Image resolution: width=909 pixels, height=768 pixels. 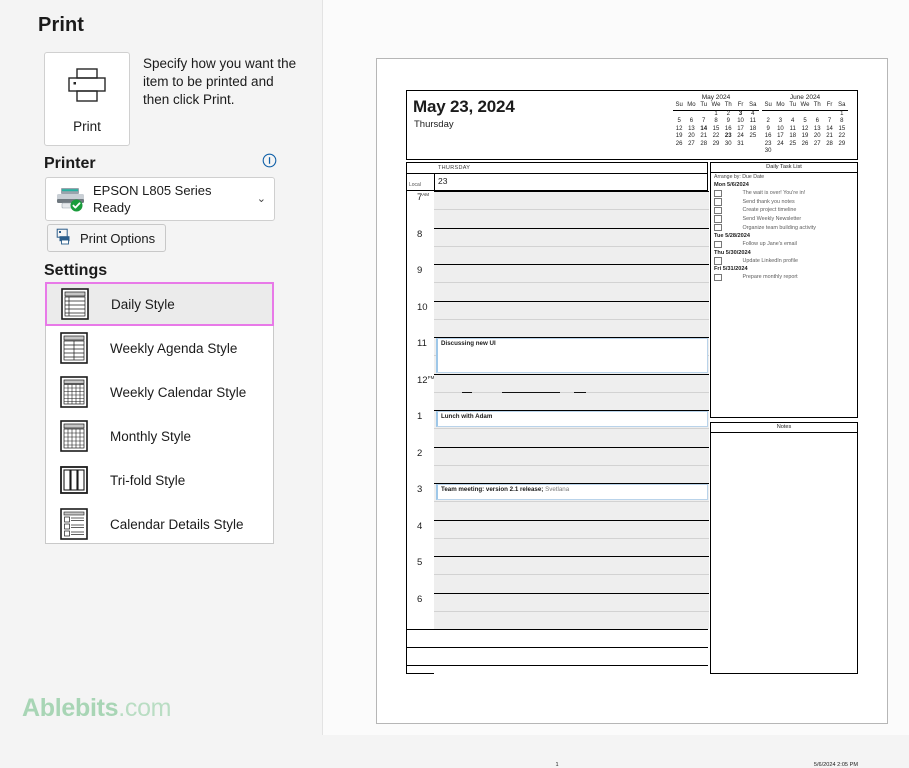 What do you see at coordinates (752, 121) in the screenshot?
I see `mini-calendar-day: 11` at bounding box center [752, 121].